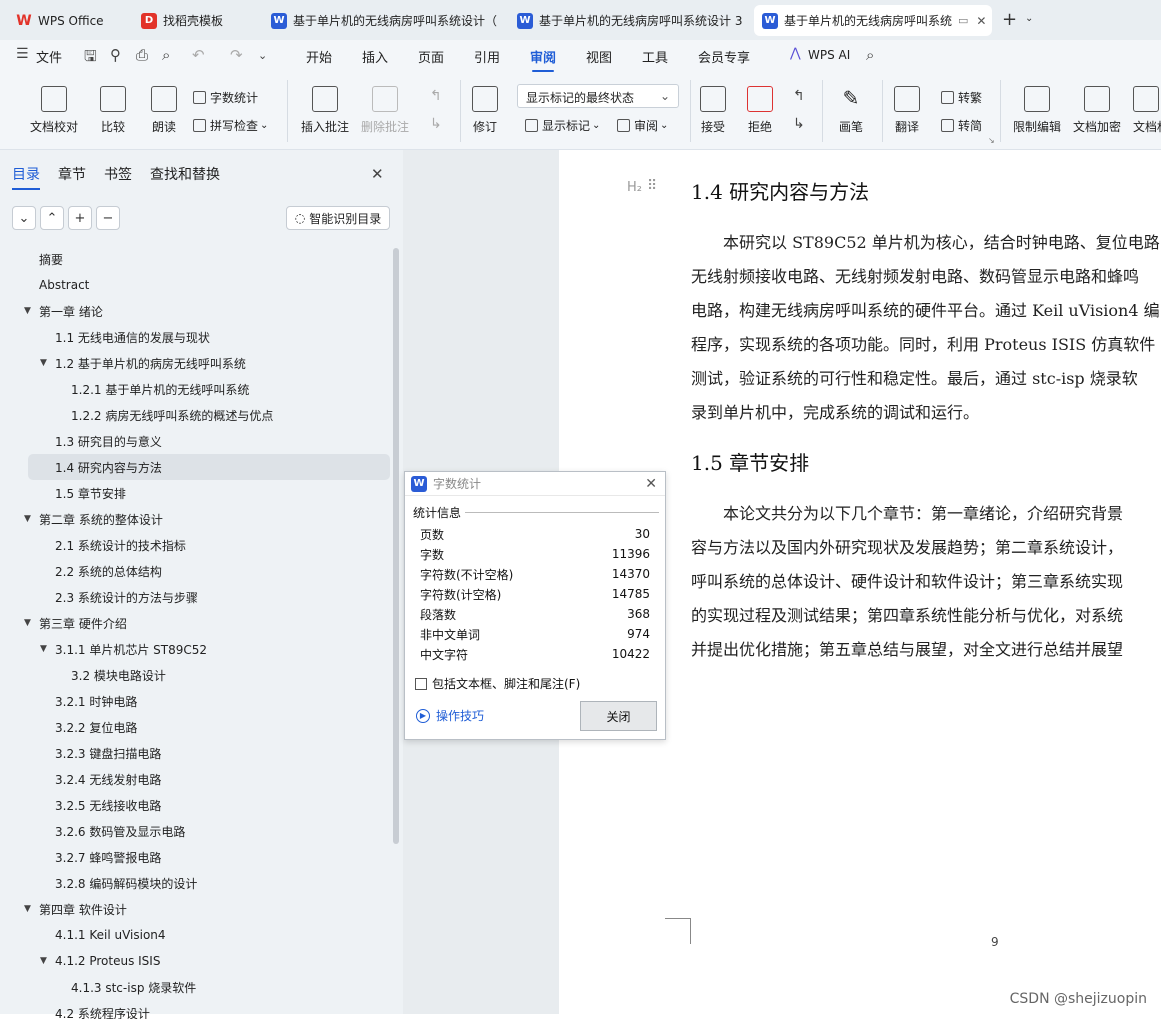 This screenshot has width=1161, height=1019. What do you see at coordinates (54, 110) in the screenshot?
I see `doc-check-button: 文档校对` at bounding box center [54, 110].